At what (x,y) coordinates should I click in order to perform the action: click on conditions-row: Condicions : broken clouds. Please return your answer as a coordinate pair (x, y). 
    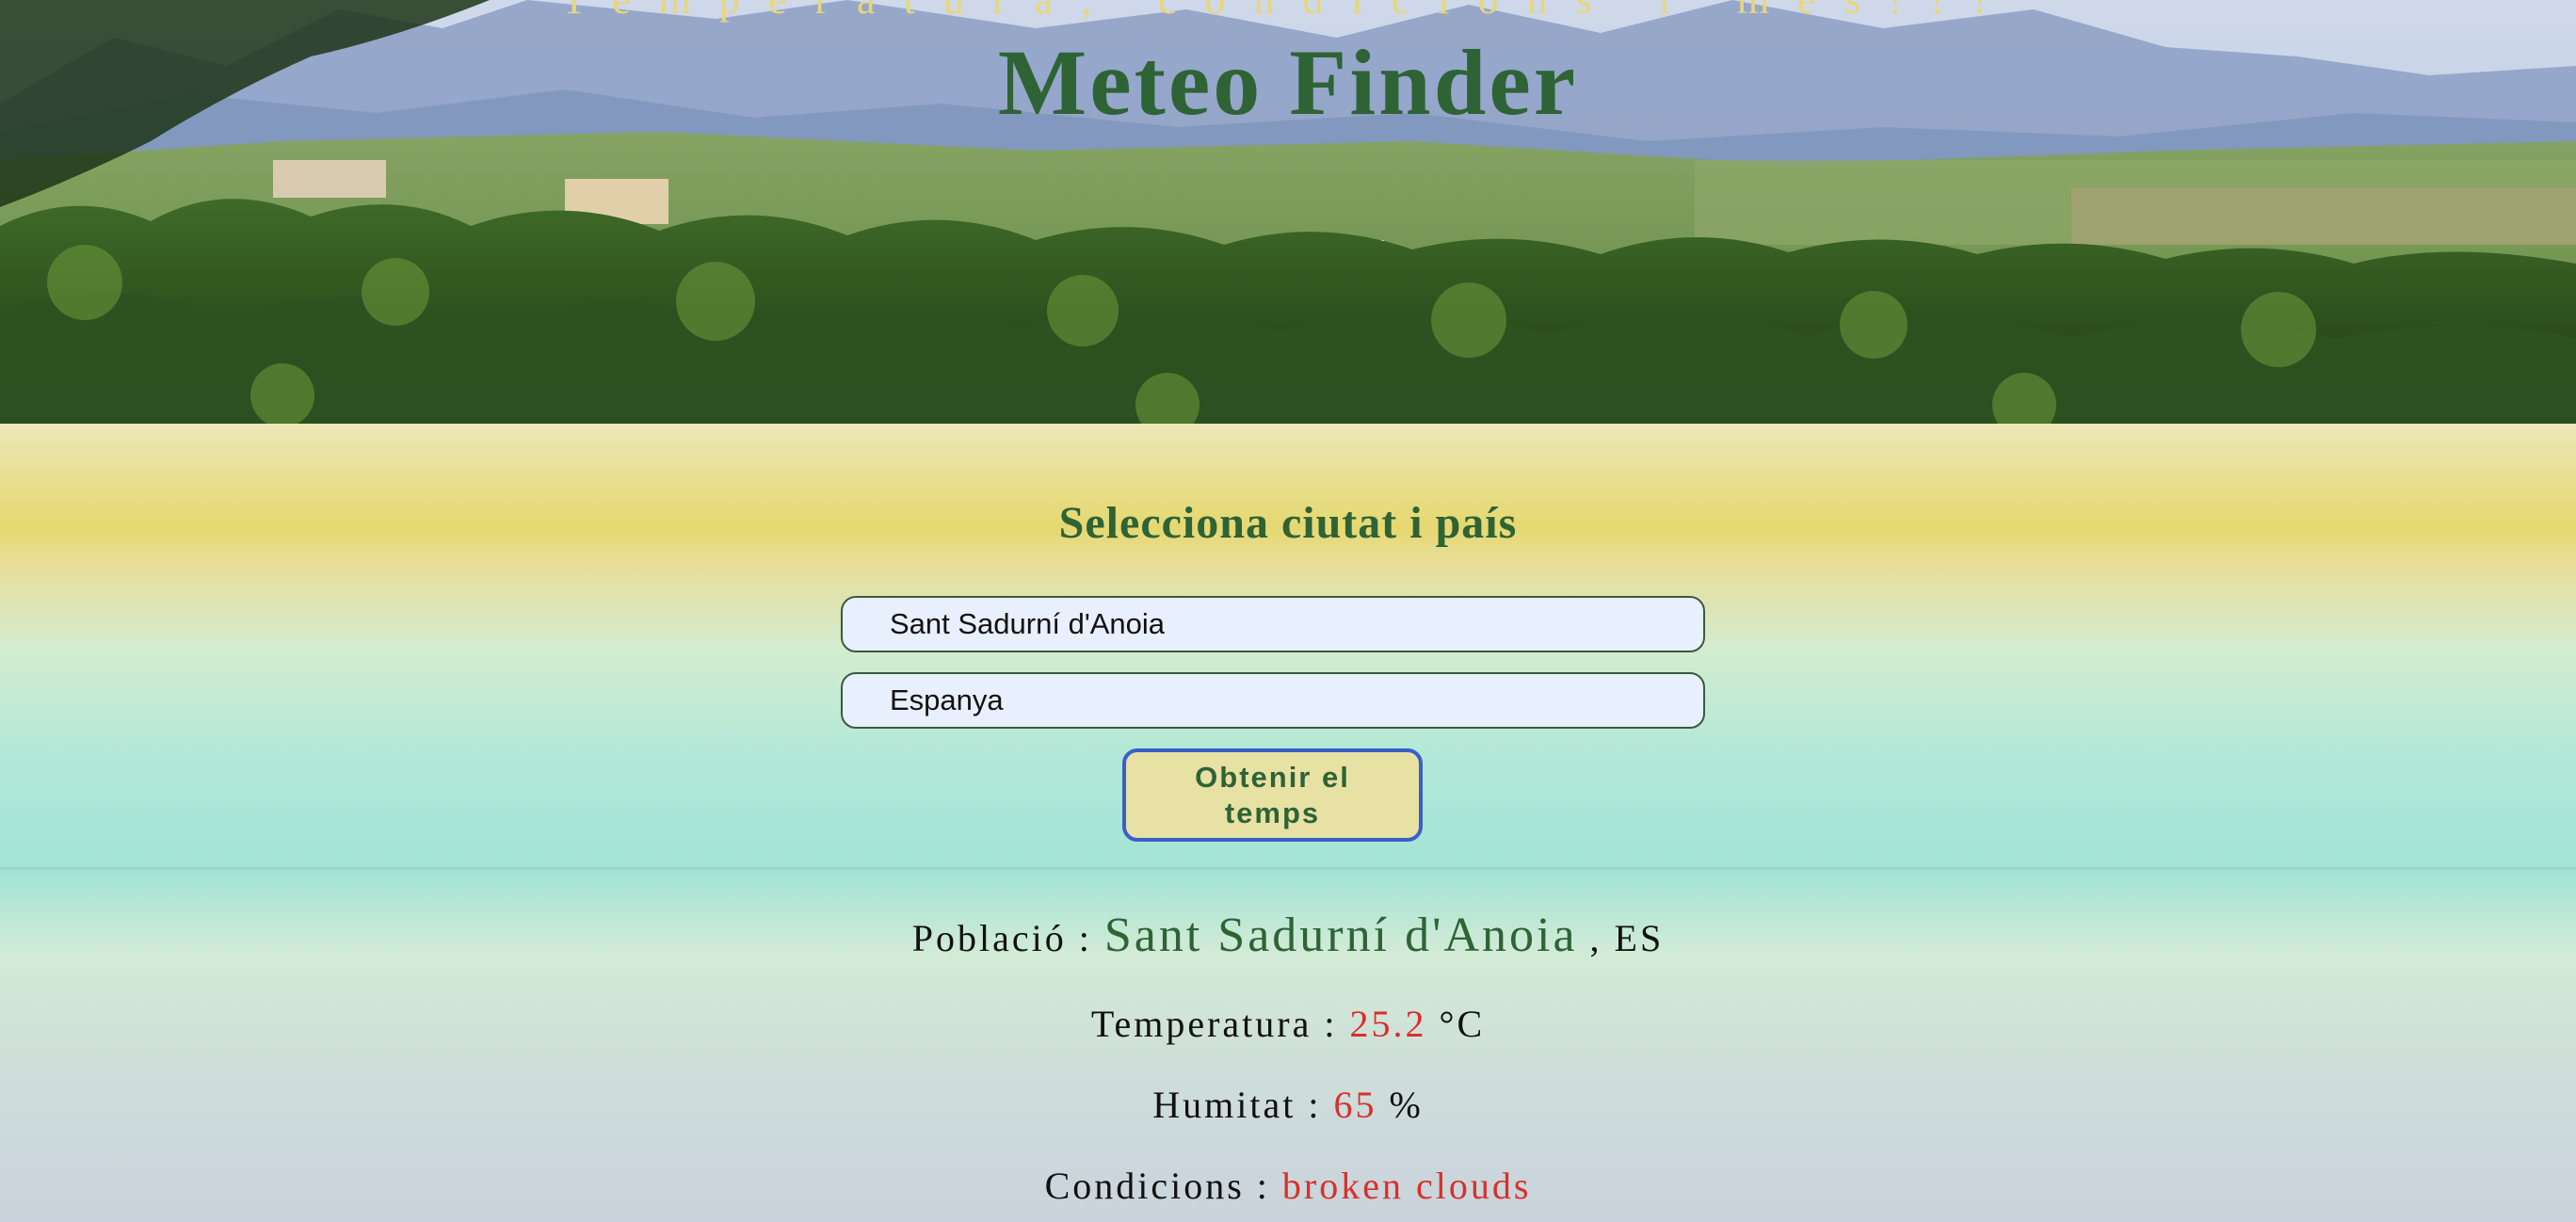
    Looking at the image, I should click on (1288, 1186).